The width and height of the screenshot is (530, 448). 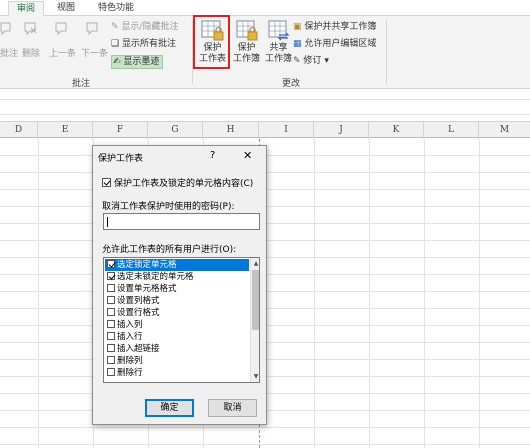 What do you see at coordinates (148, 44) in the screenshot?
I see `show-all-comments-label: 显示所有批注` at bounding box center [148, 44].